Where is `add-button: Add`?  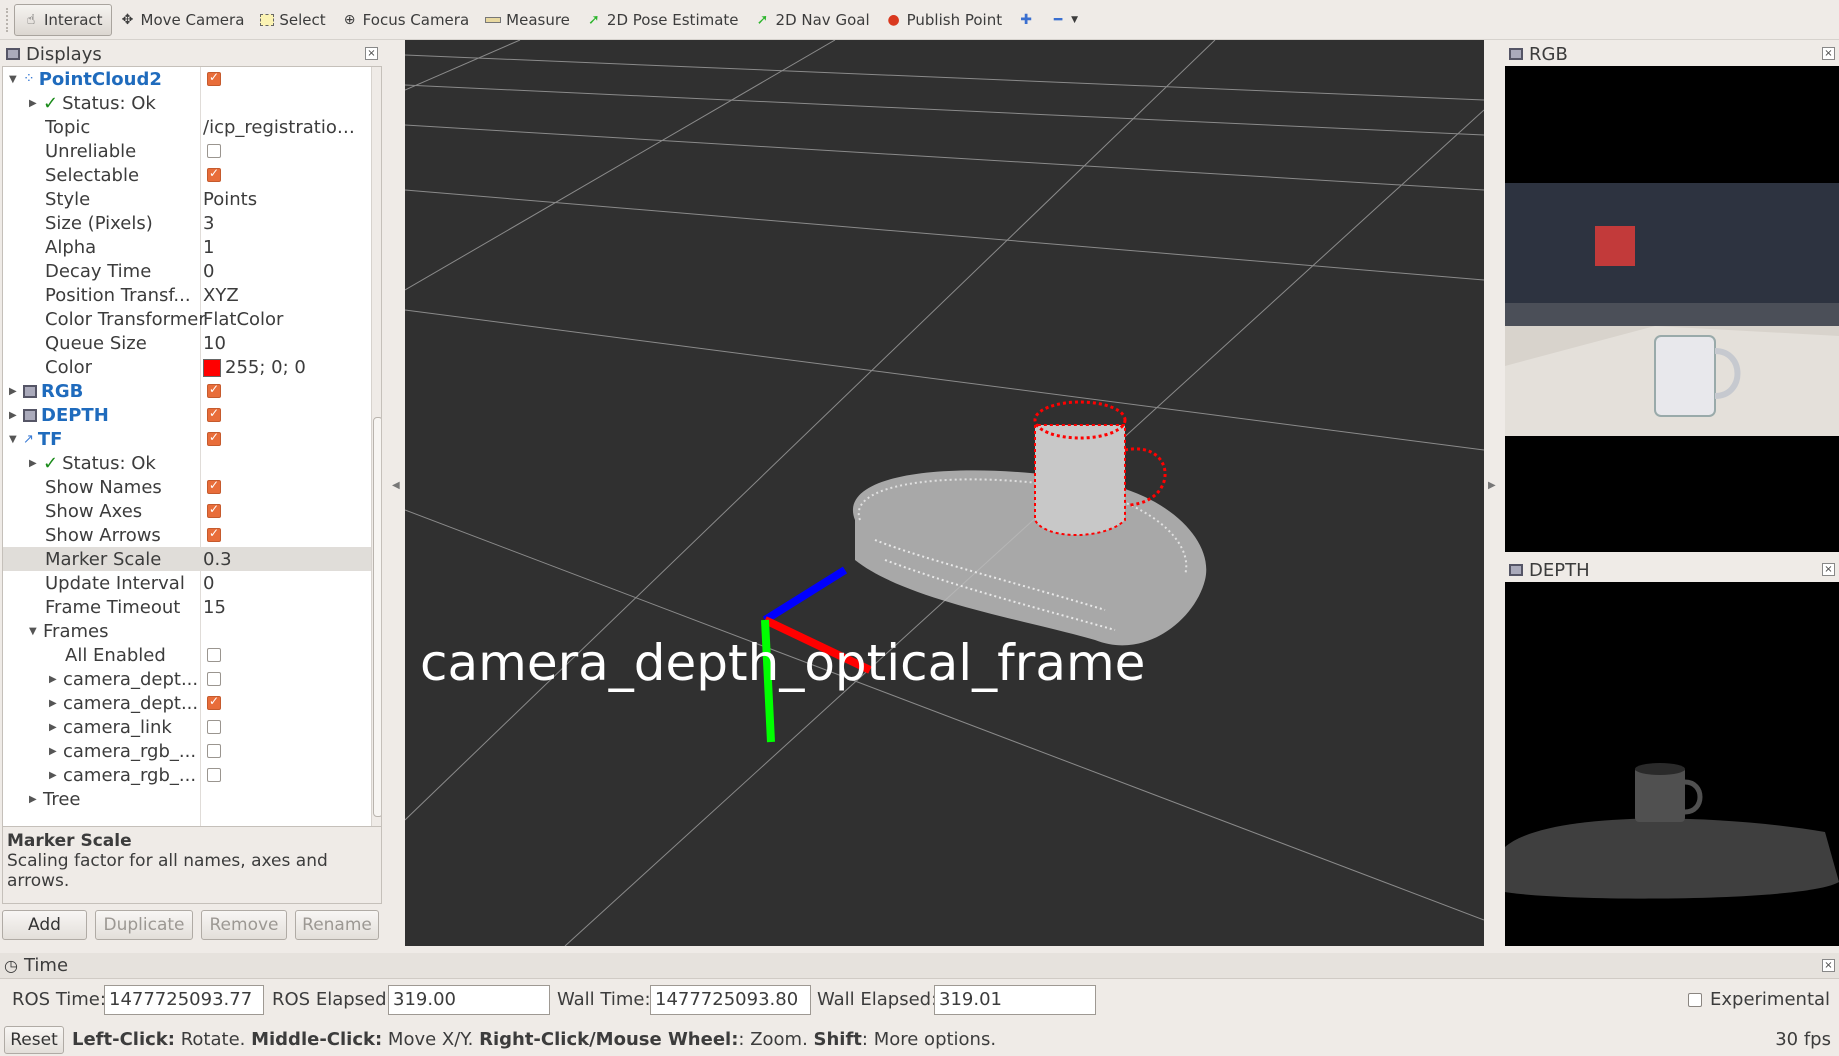
add-button: Add is located at coordinates (44, 925).